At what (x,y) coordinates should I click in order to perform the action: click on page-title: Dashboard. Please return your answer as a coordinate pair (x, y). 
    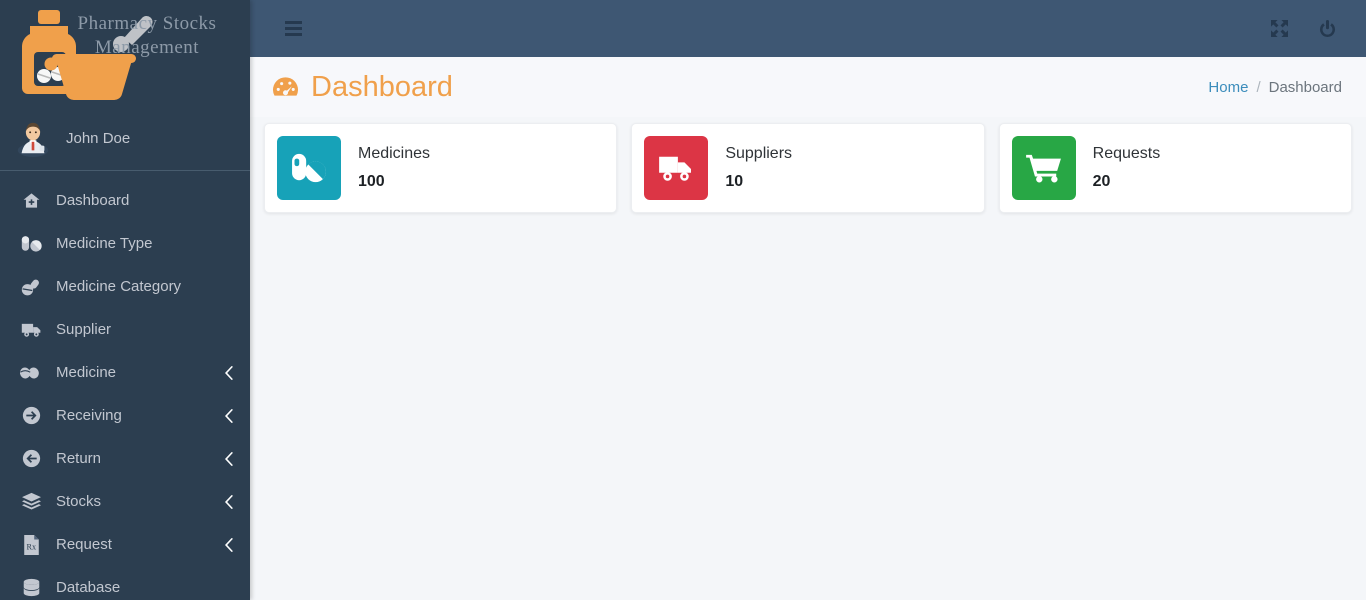
    Looking at the image, I should click on (362, 87).